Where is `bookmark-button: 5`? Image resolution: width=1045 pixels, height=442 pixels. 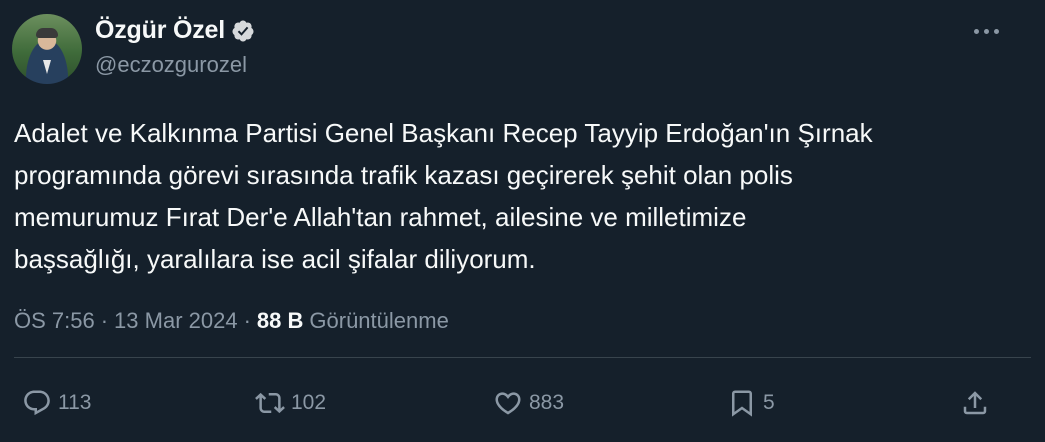 bookmark-button: 5 is located at coordinates (751, 403).